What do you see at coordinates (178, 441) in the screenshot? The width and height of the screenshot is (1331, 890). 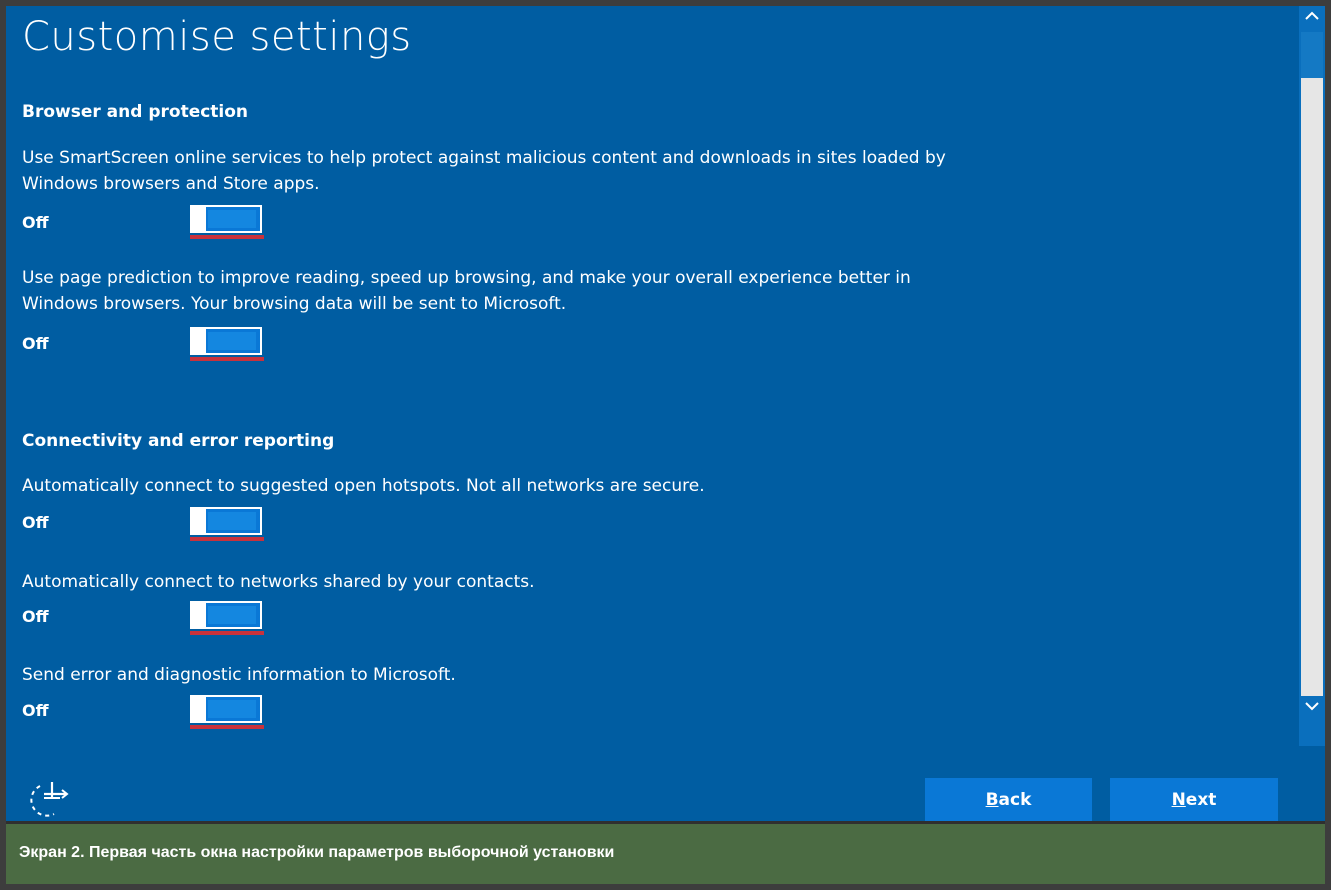 I see `section-heading-connectivity: Connectivity and error reporting` at bounding box center [178, 441].